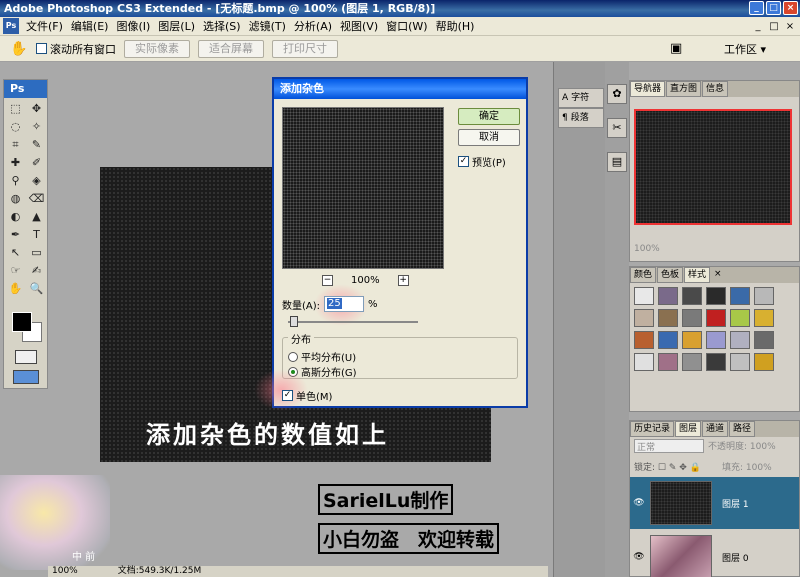 Image resolution: width=800 pixels, height=577 pixels. Describe the element at coordinates (287, 395) in the screenshot. I see `monochrome-checkbox: ✓` at that location.